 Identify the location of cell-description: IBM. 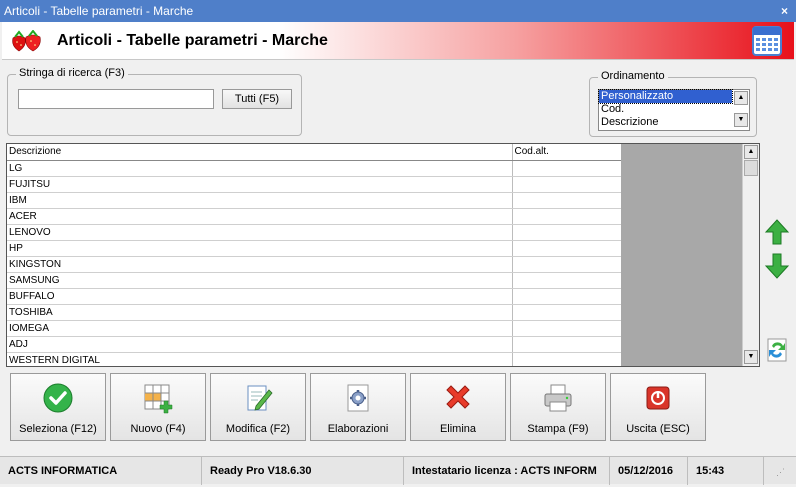
(260, 200).